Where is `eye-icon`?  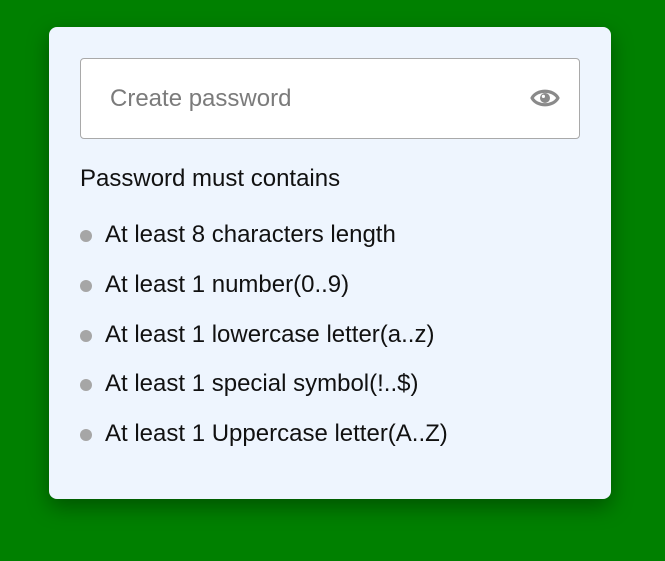 eye-icon is located at coordinates (545, 98).